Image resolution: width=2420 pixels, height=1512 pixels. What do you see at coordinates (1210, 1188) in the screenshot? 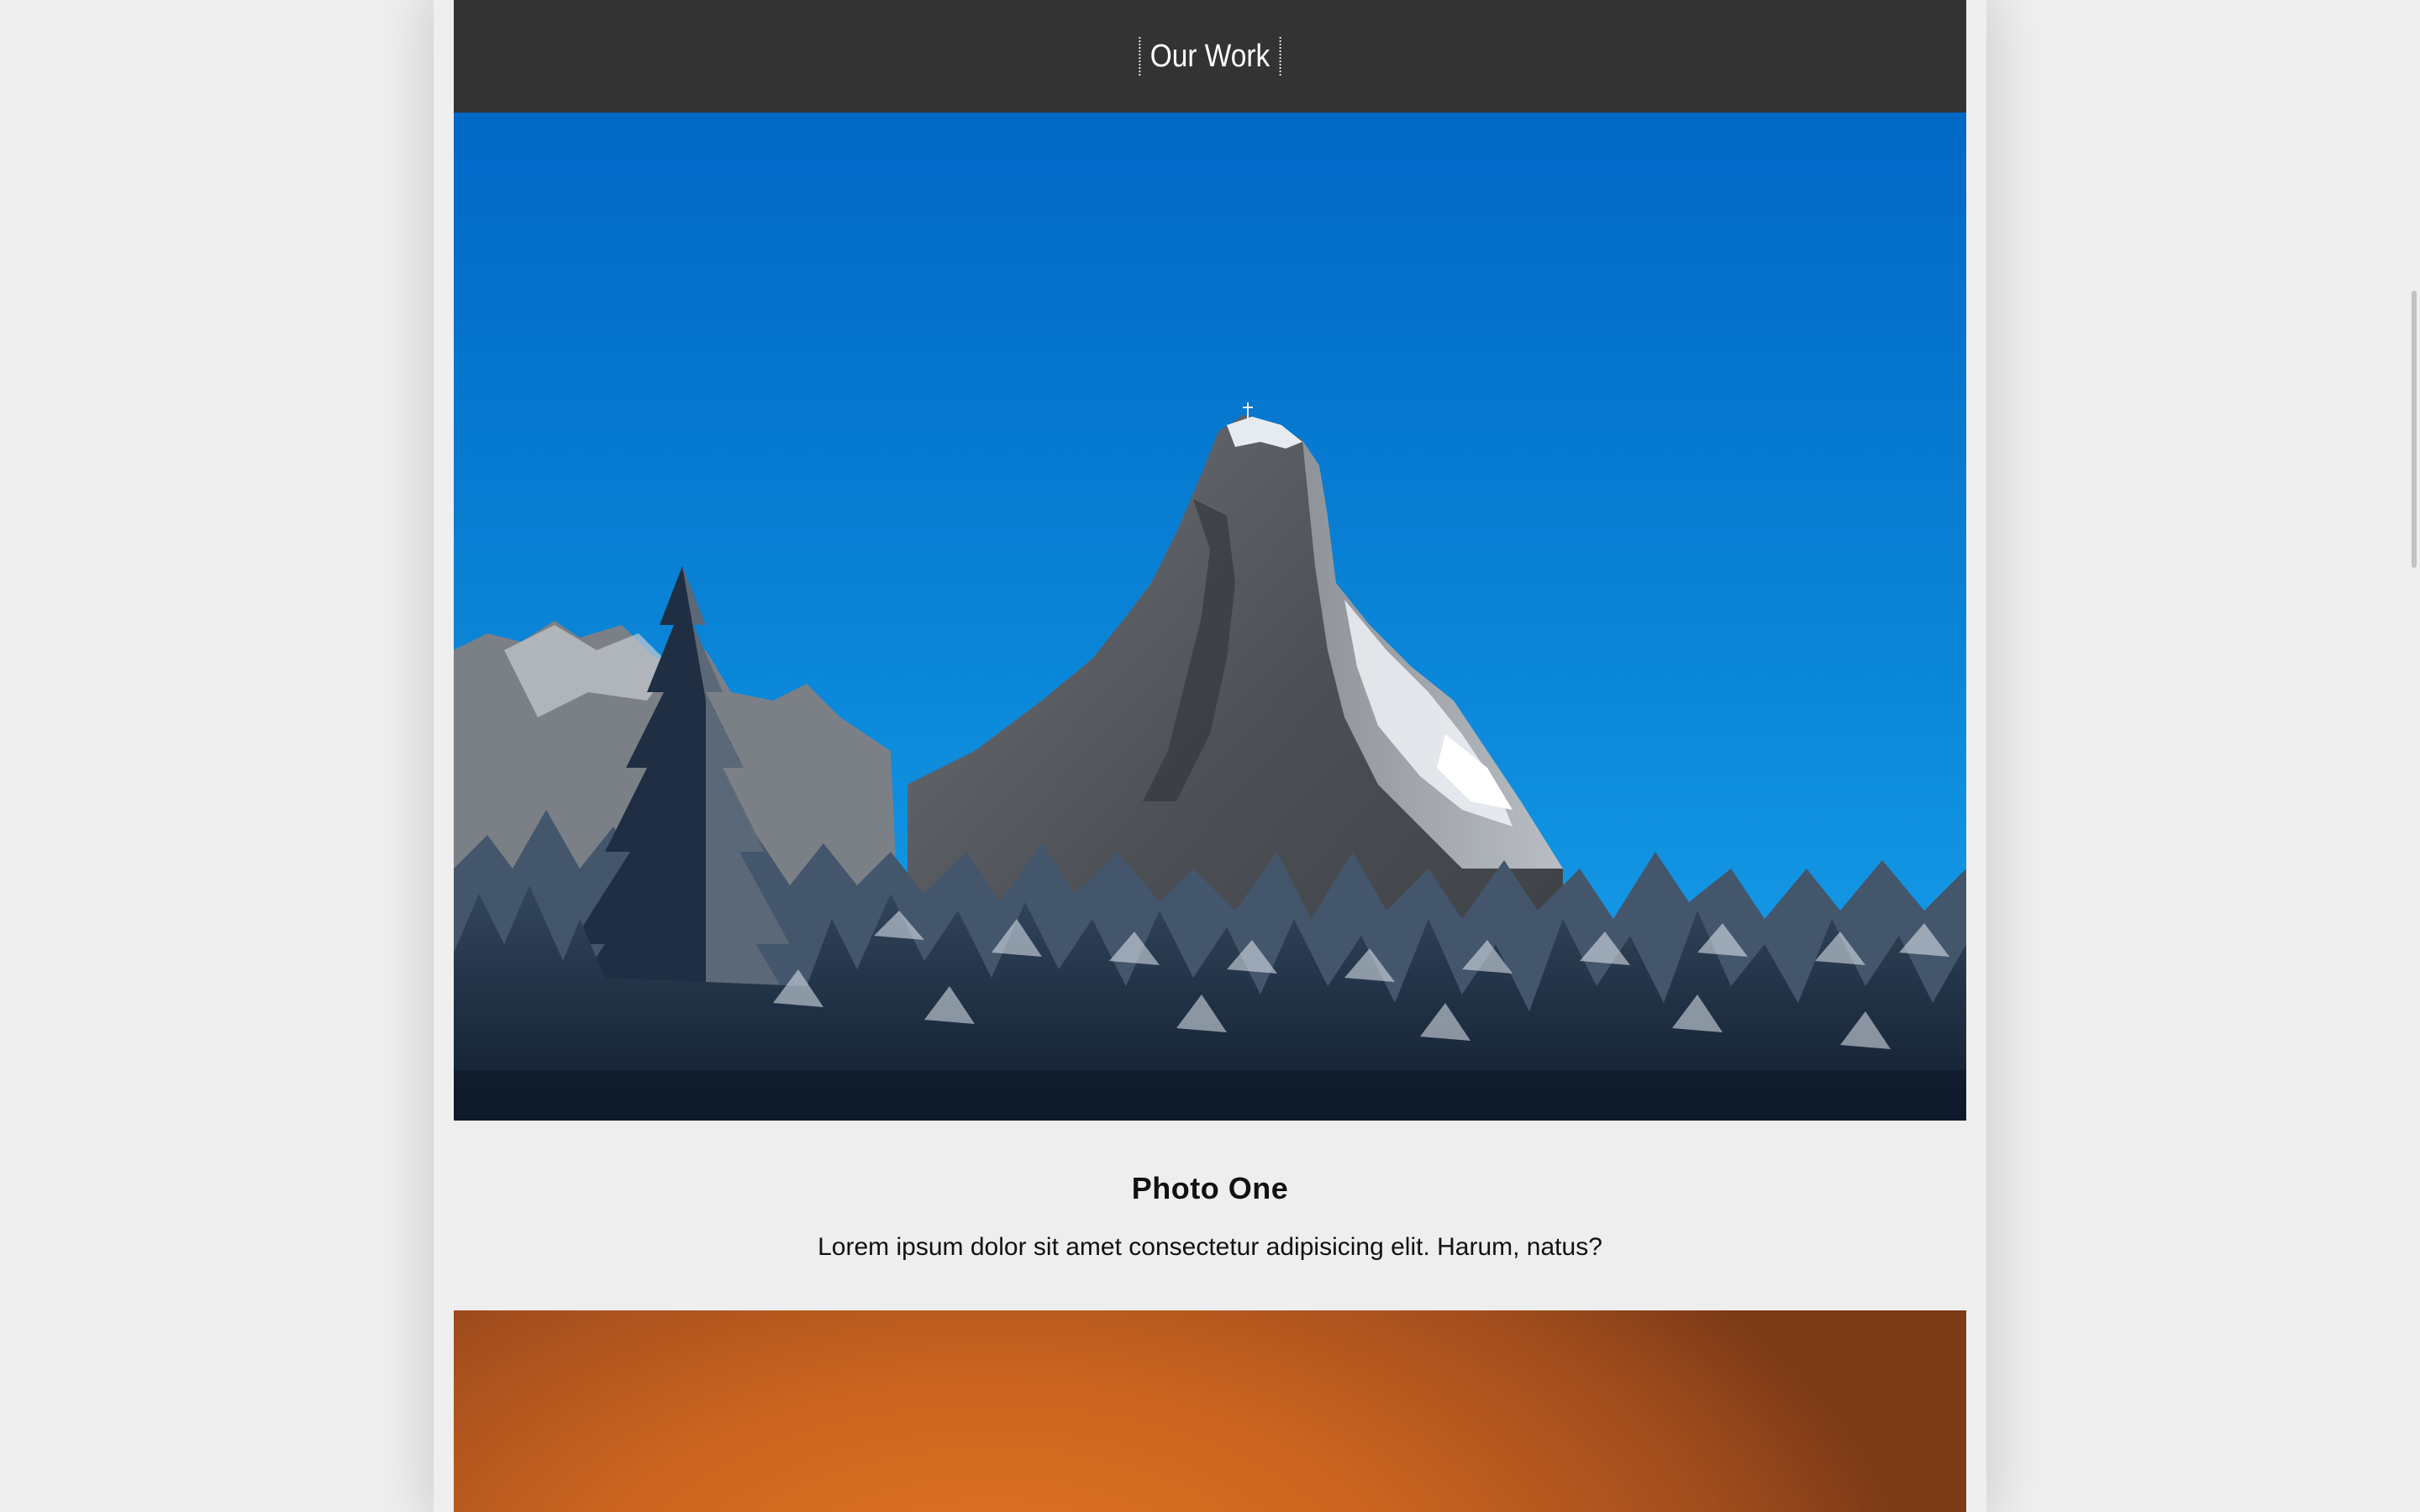
I see `photo-title: Photo One` at bounding box center [1210, 1188].